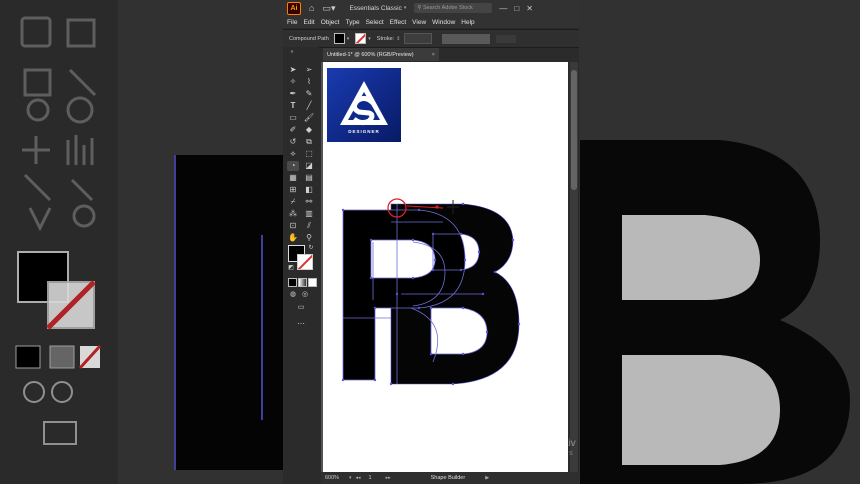 This screenshot has width=860, height=484. What do you see at coordinates (506, 38) in the screenshot?
I see `control-bar-more` at bounding box center [506, 38].